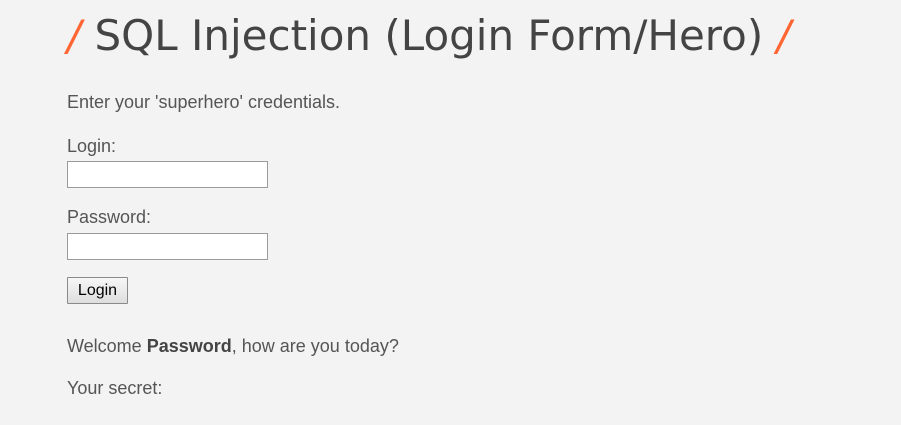 The image size is (901, 425). What do you see at coordinates (107, 346) in the screenshot?
I see `welcome-prefix: Welcome` at bounding box center [107, 346].